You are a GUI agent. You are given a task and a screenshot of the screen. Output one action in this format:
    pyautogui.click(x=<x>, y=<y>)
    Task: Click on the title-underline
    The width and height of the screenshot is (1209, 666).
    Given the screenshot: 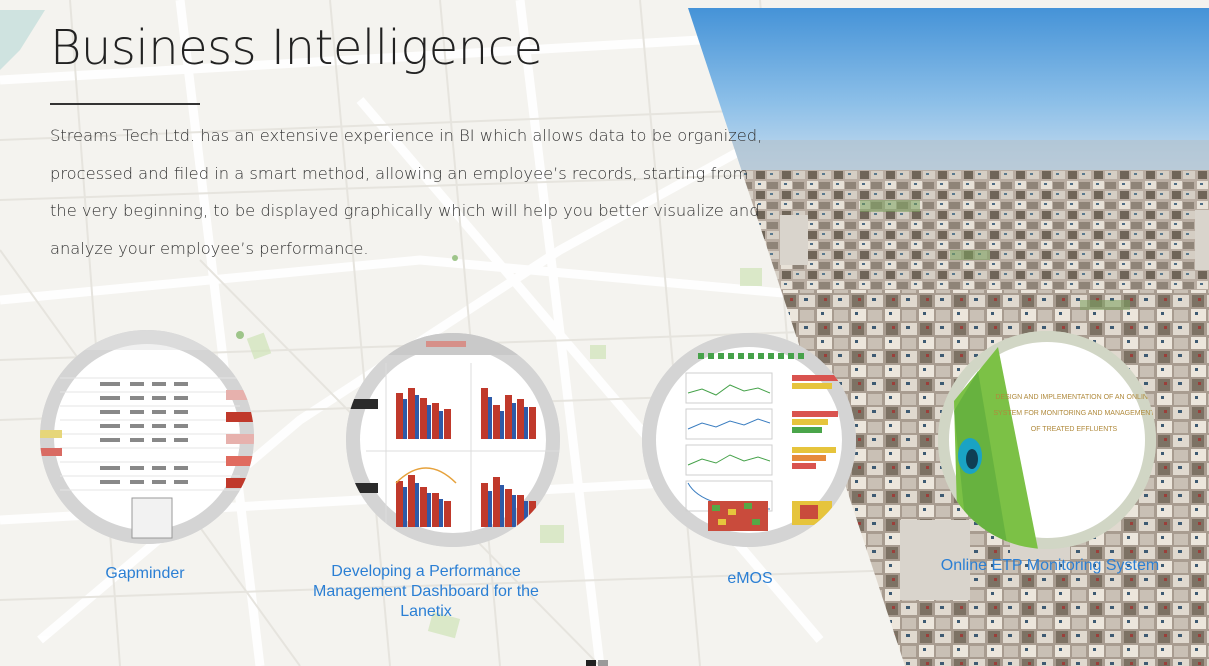 What is the action you would take?
    pyautogui.click(x=125, y=104)
    